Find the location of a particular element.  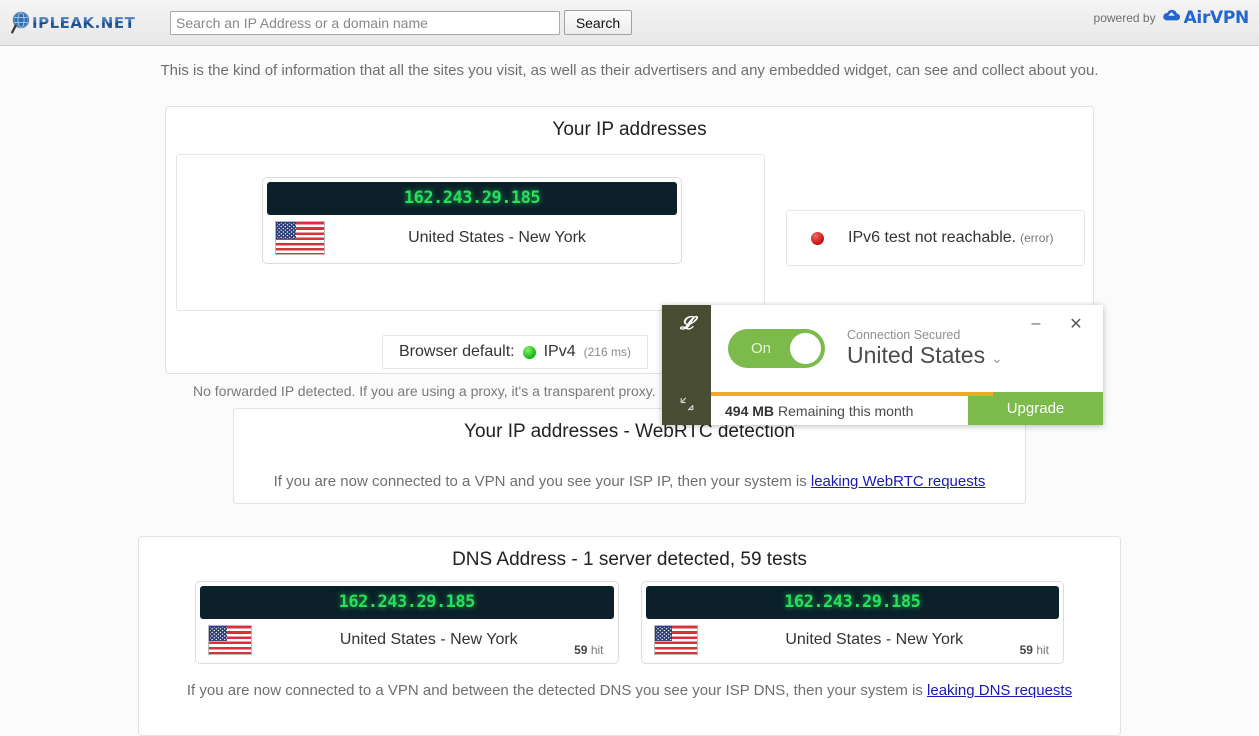

ipv6-status-box: IPv6 test not reachable. (error) is located at coordinates (935, 238).